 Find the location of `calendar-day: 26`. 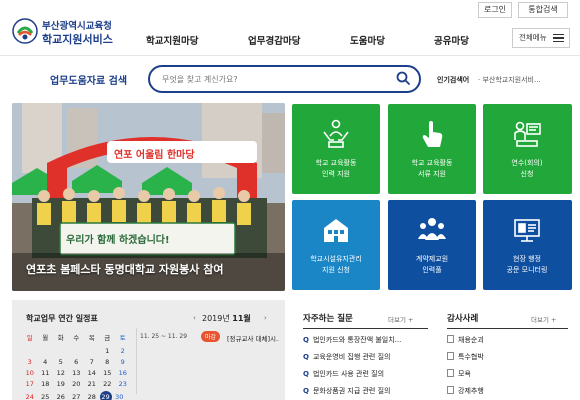

calendar-day: 26 is located at coordinates (61, 396).